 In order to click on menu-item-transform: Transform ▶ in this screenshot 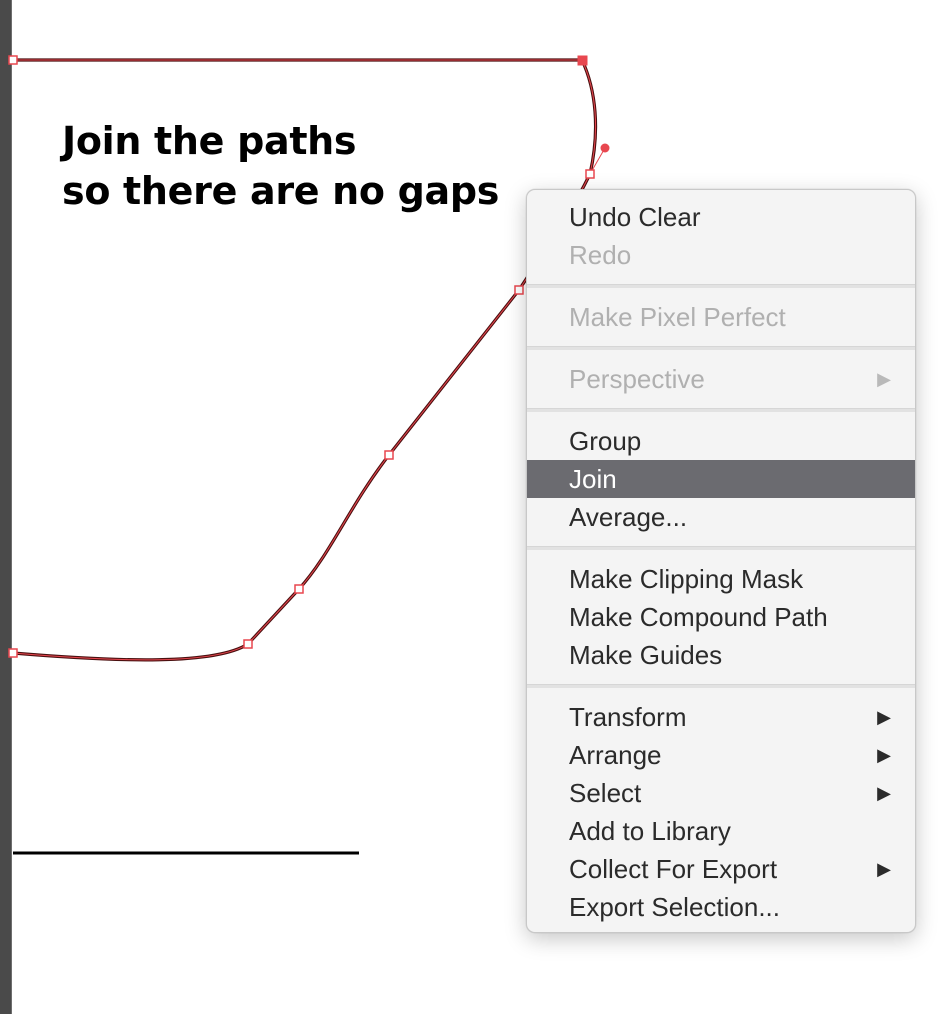, I will do `click(721, 717)`.